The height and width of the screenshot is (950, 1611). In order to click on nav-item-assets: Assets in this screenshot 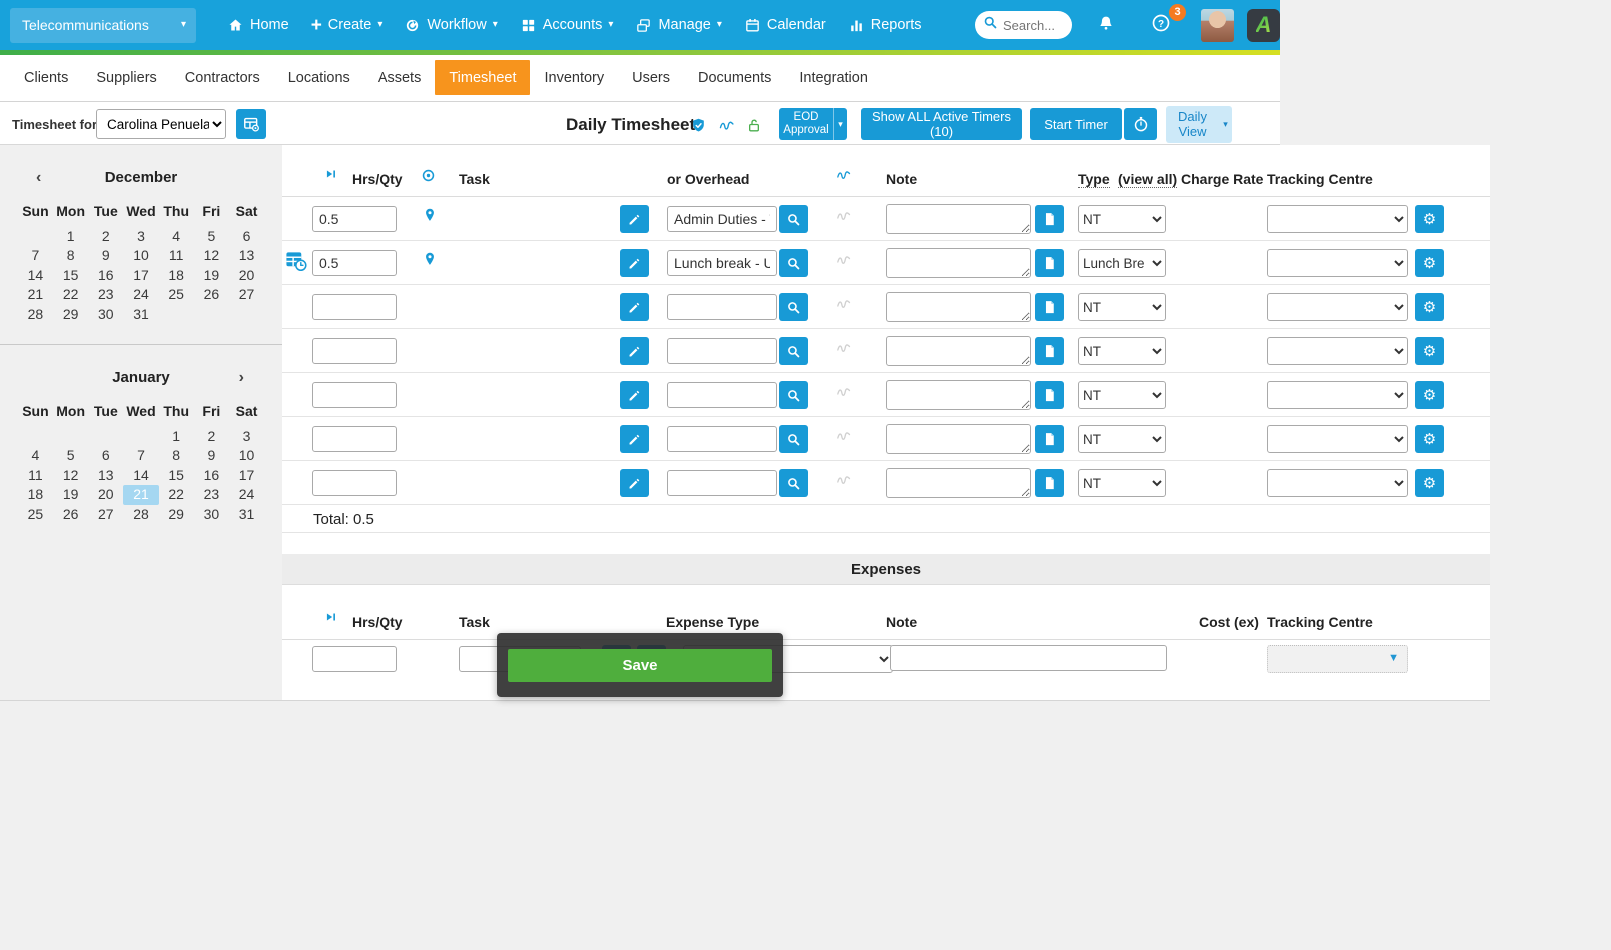, I will do `click(400, 78)`.